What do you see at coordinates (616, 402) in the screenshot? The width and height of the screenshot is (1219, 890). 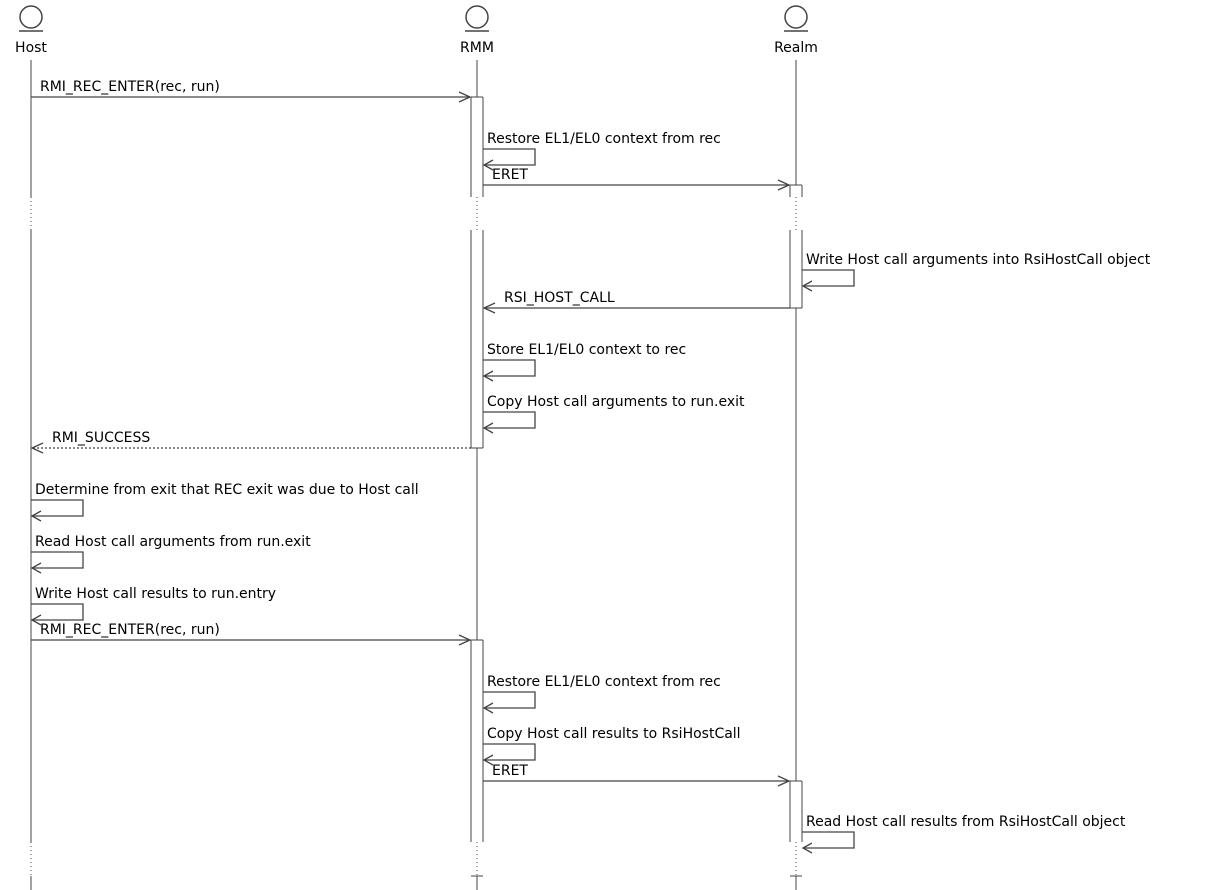 I see `message-label: Copy Host call arguments to run.exit` at bounding box center [616, 402].